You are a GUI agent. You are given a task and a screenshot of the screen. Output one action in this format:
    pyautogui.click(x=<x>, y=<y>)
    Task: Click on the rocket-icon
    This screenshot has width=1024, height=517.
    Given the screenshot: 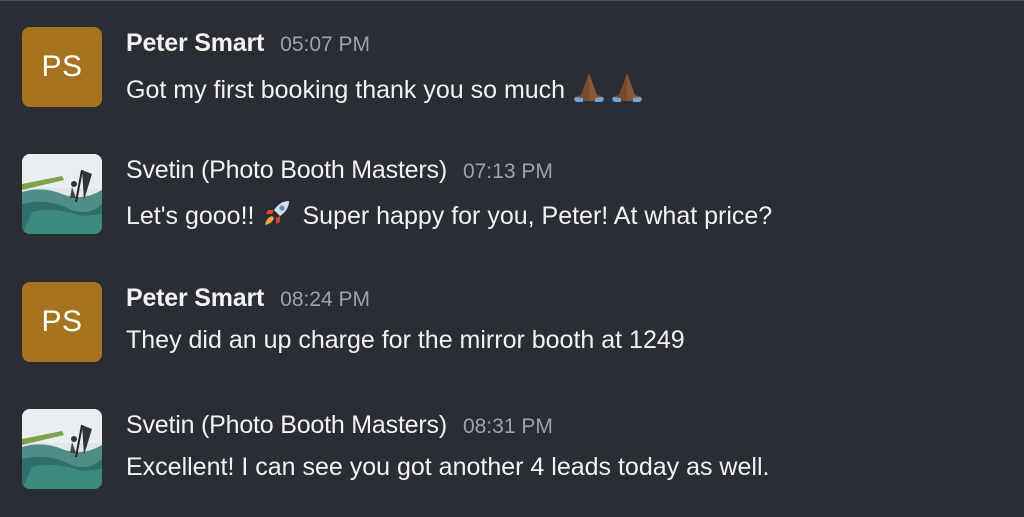 What is the action you would take?
    pyautogui.click(x=277, y=216)
    